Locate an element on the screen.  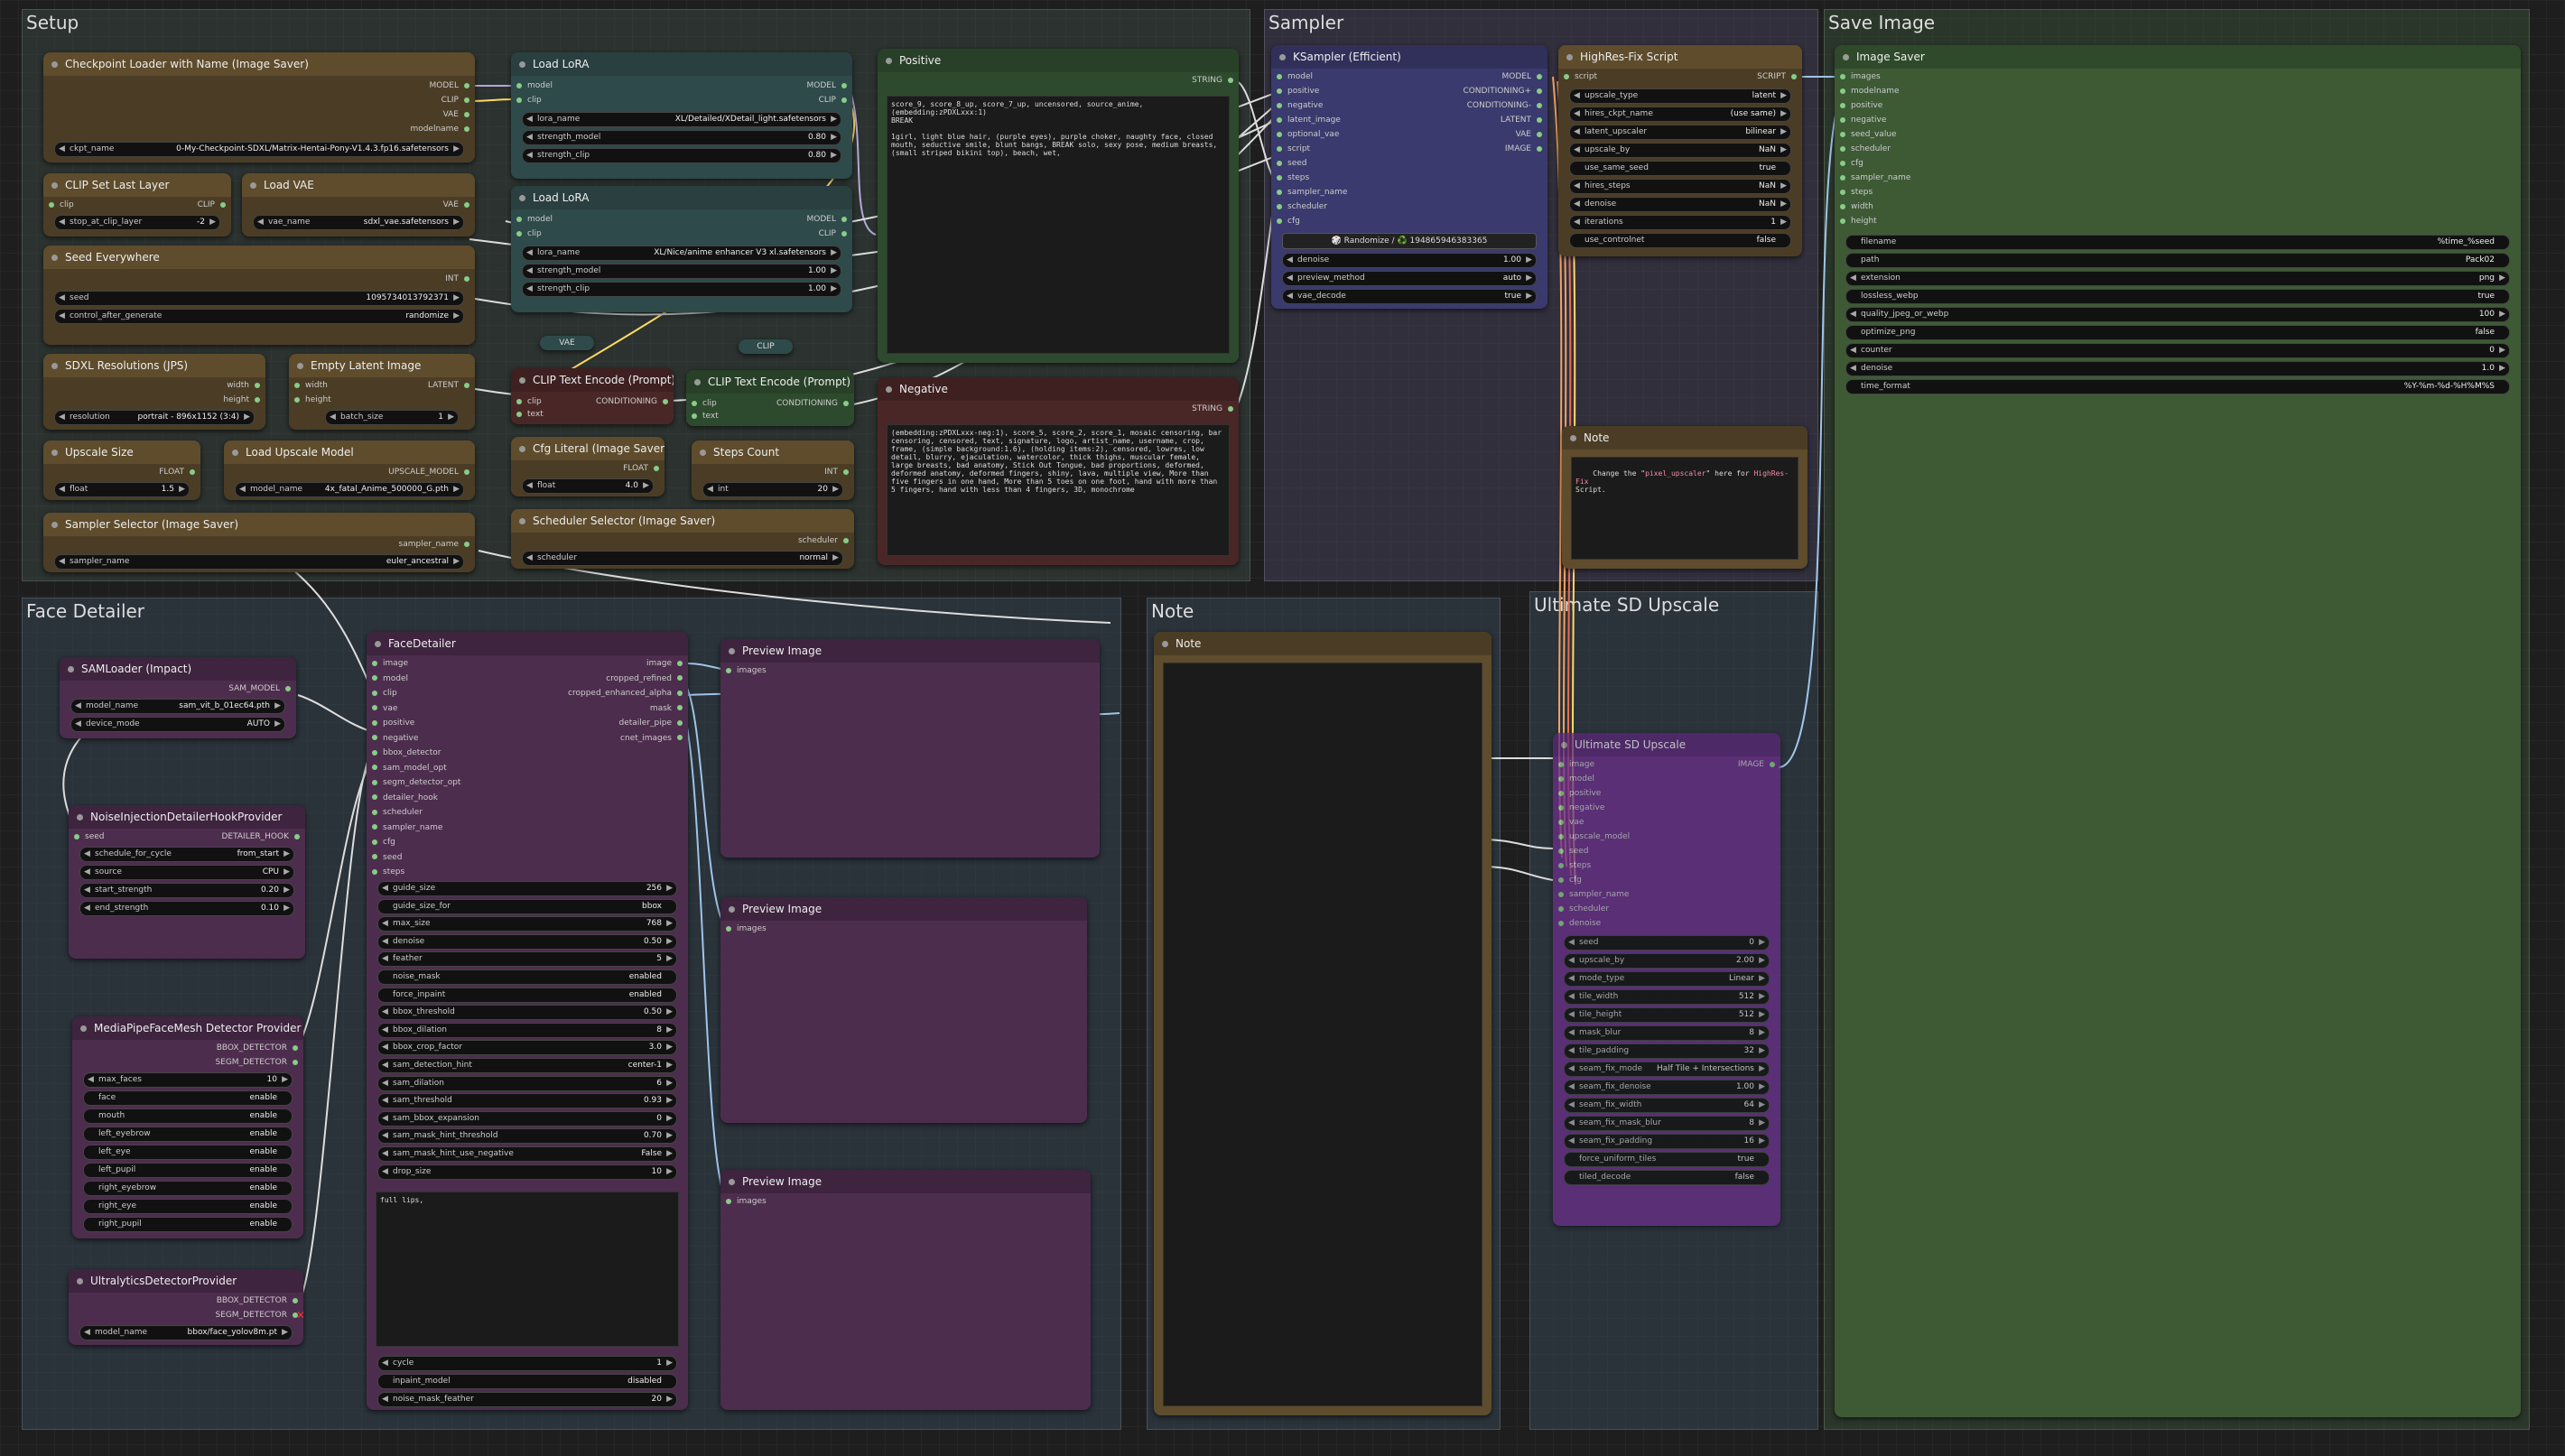
use-same-seed-toggle: use_same_seed true is located at coordinates (1680, 168).